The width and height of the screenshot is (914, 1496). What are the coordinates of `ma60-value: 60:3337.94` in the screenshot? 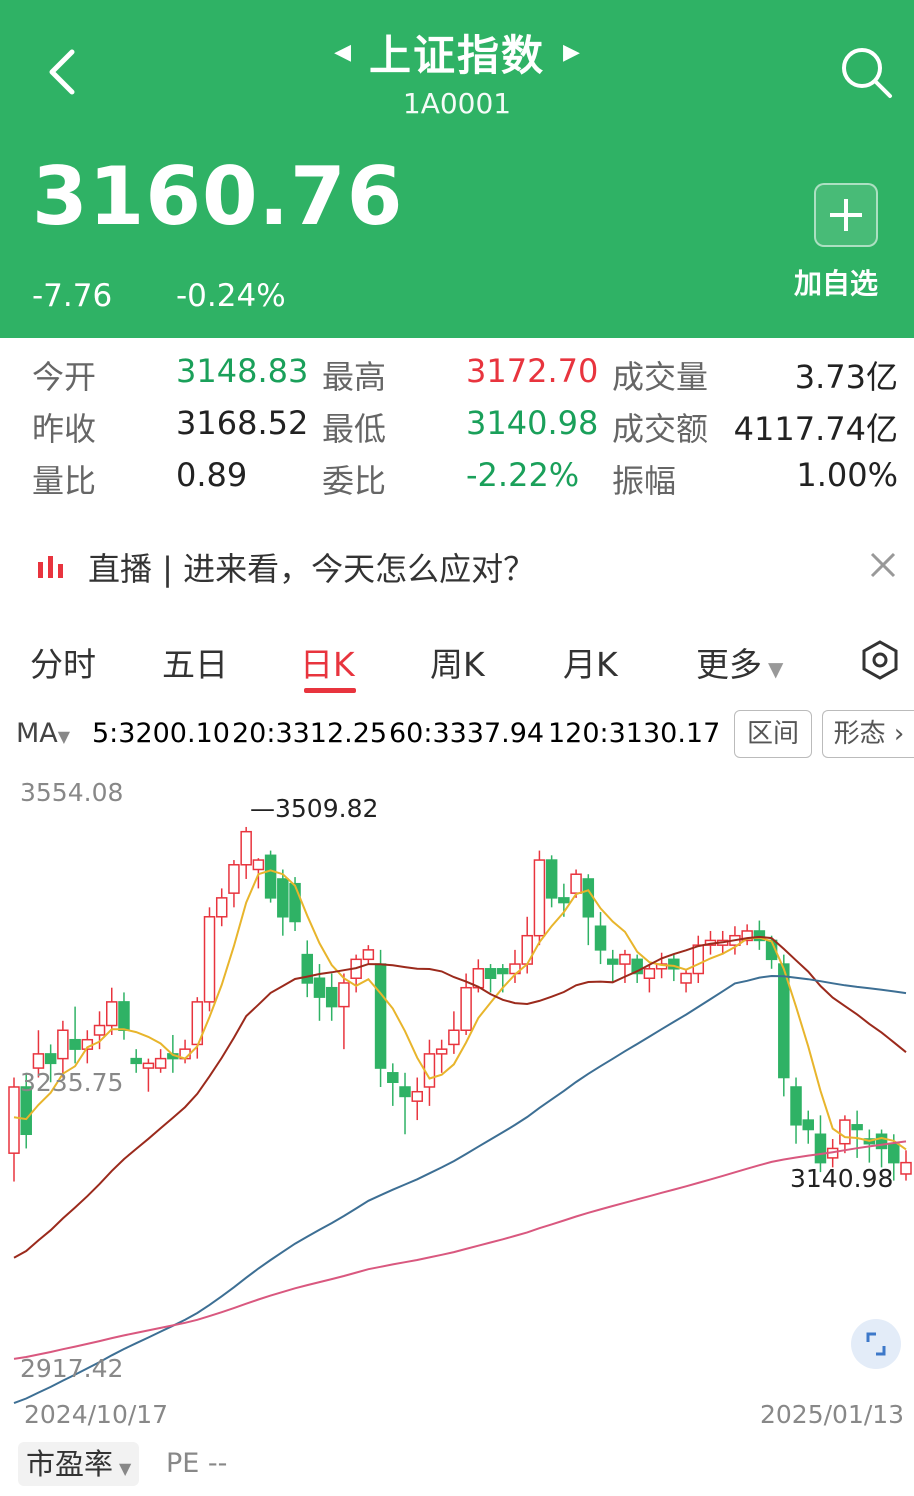 It's located at (467, 733).